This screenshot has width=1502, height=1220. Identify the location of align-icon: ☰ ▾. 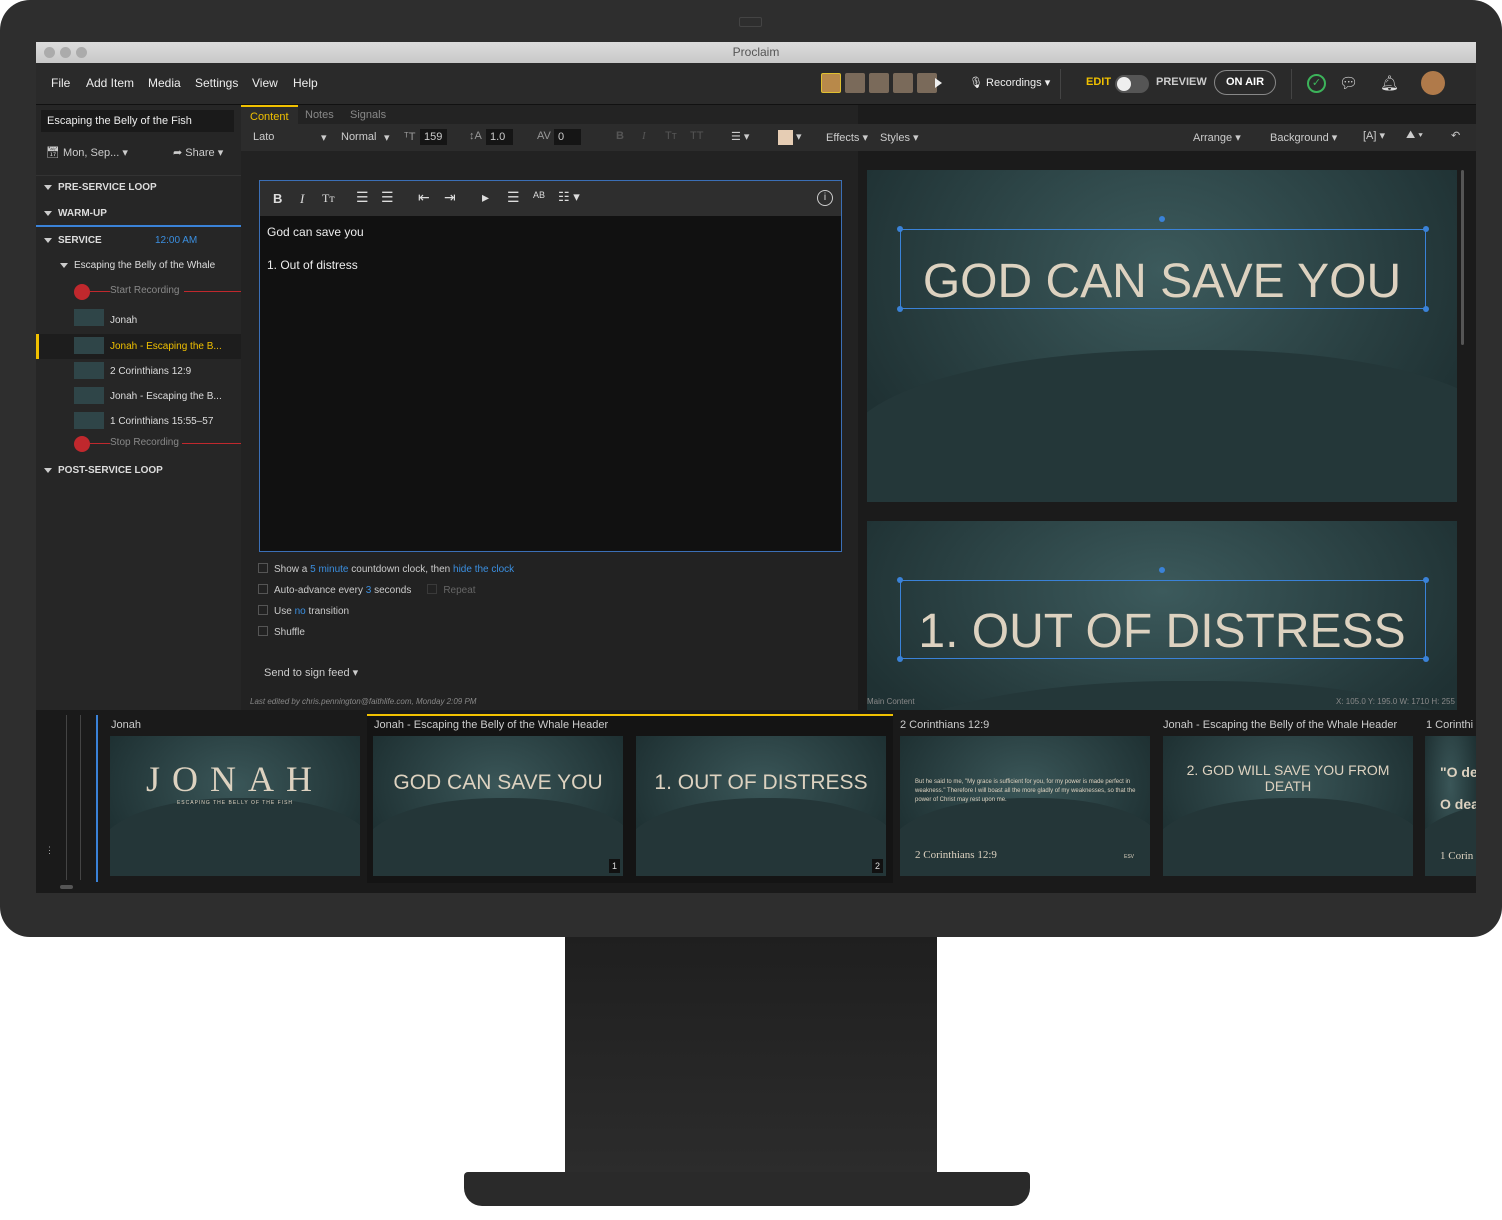
(740, 136).